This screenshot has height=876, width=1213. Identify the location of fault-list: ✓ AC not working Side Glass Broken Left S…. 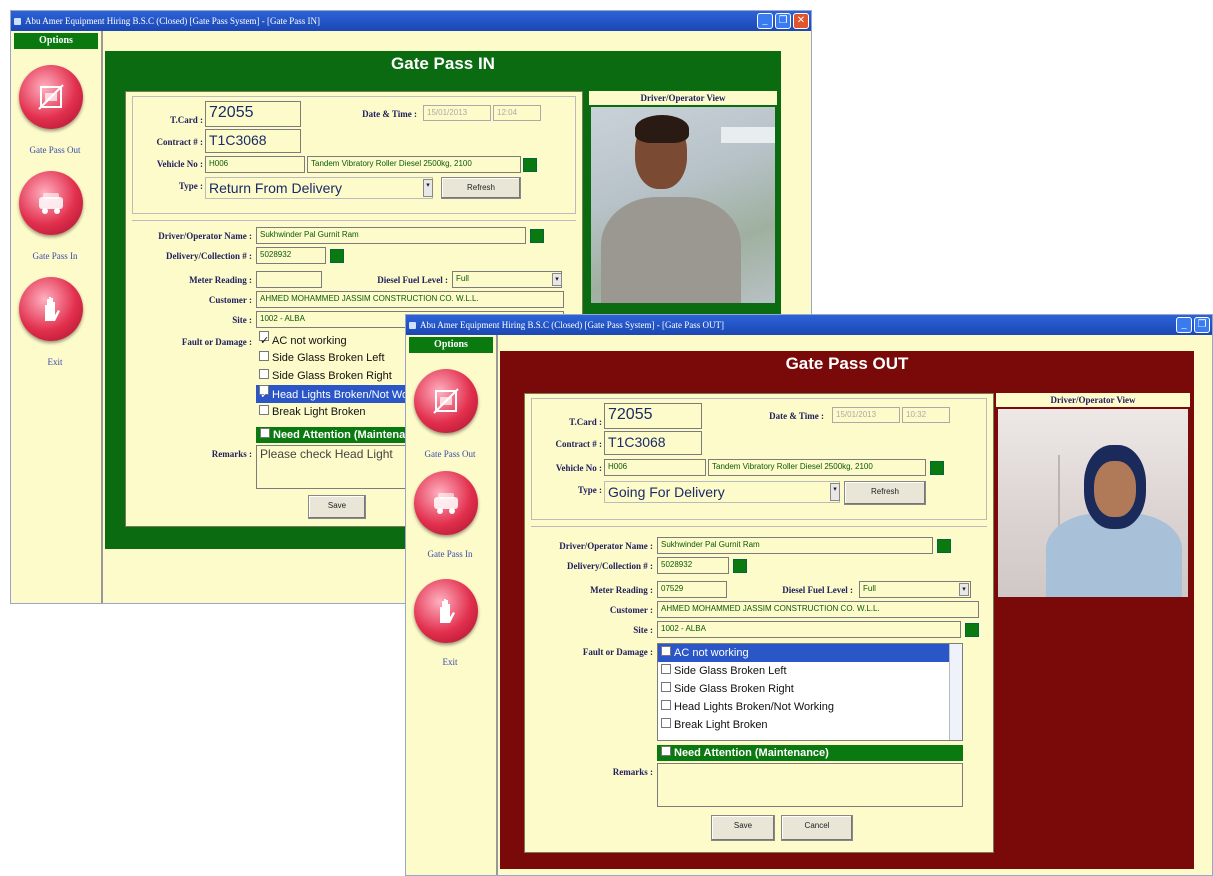
(331, 377).